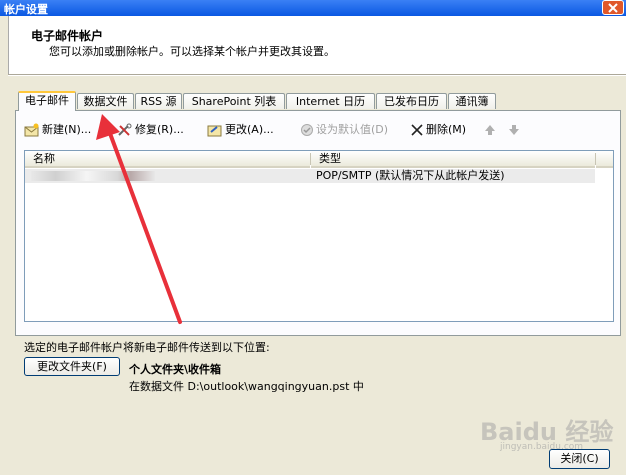 This screenshot has height=475, width=626. What do you see at coordinates (139, 219) in the screenshot?
I see `annotation-arrow` at bounding box center [139, 219].